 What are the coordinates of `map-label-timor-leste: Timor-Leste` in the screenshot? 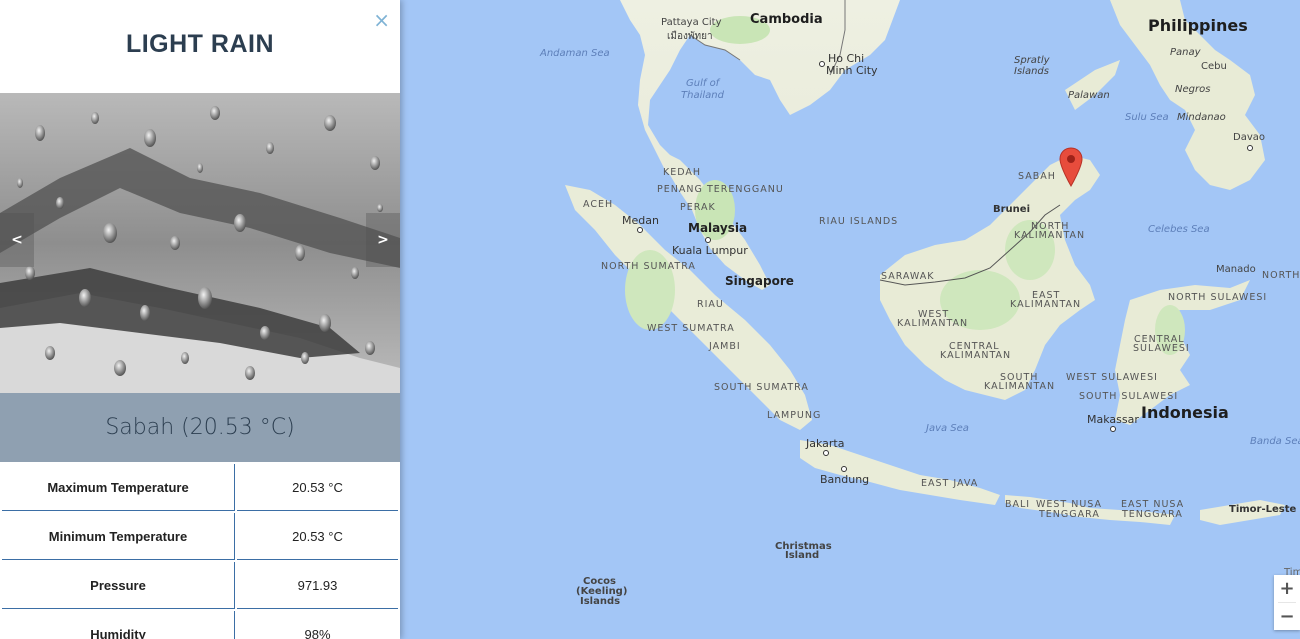 It's located at (1263, 509).